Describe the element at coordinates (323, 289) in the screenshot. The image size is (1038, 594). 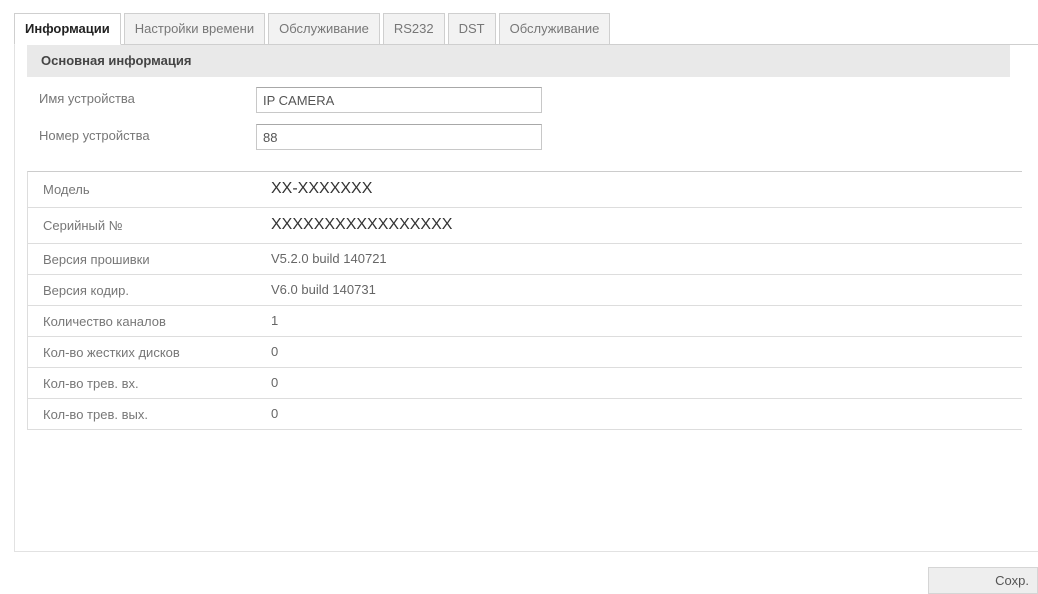
I see `encoding-version-value: V6.0 build 140731` at that location.